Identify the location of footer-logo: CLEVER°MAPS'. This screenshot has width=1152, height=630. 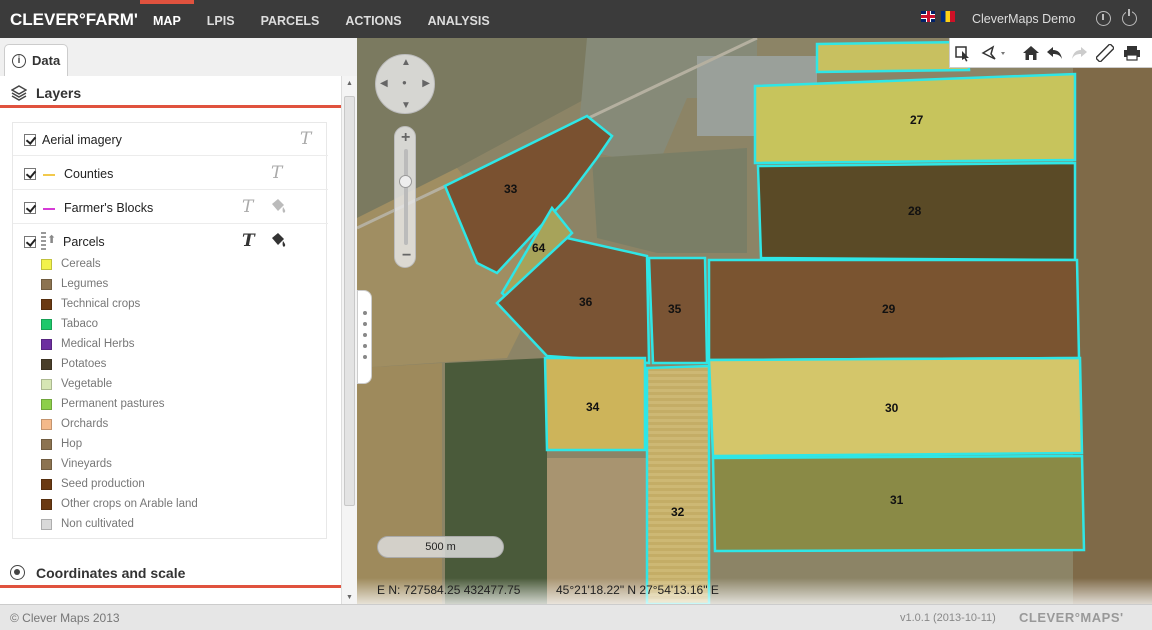
(1071, 617).